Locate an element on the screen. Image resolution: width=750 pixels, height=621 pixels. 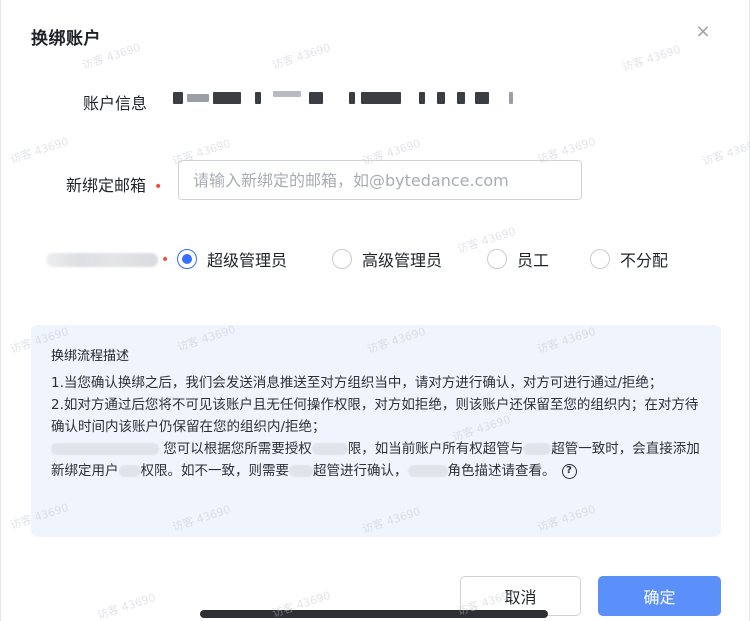
radio-checked-icon is located at coordinates (187, 259).